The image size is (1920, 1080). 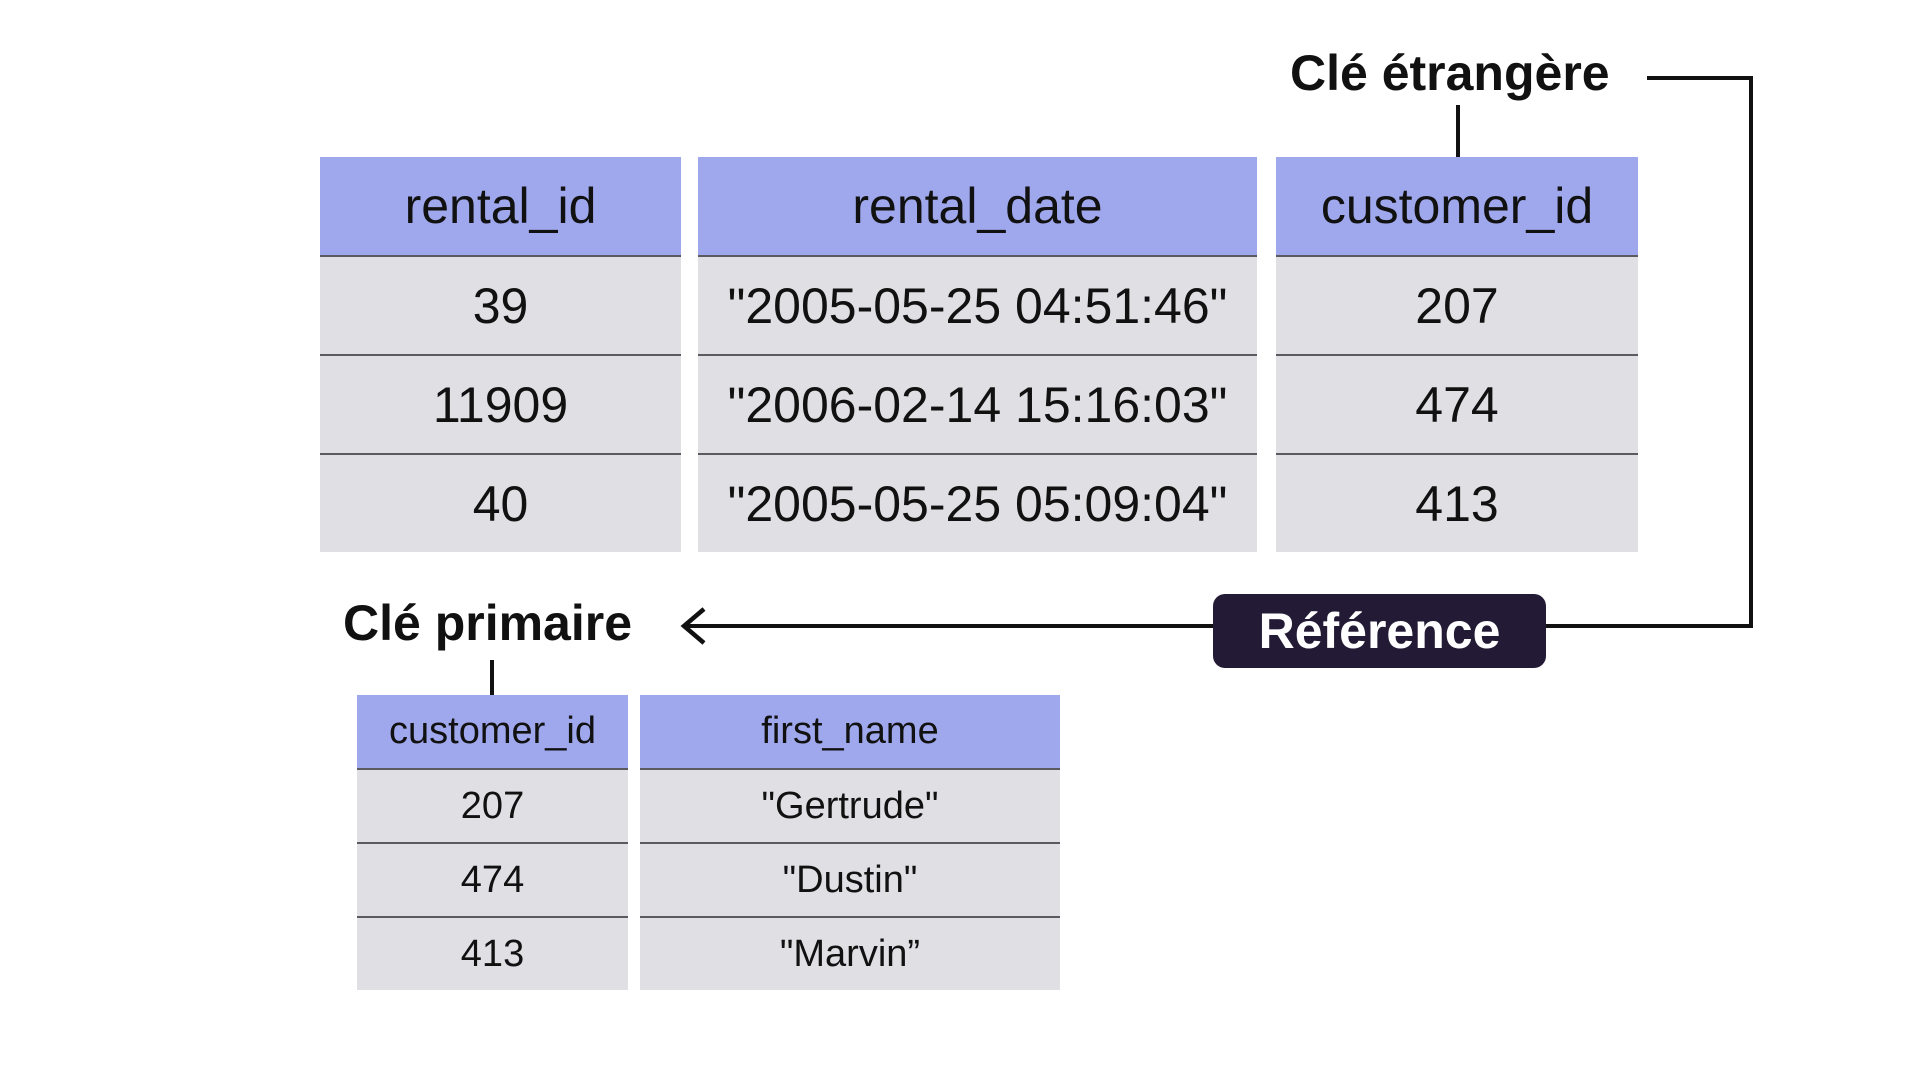 What do you see at coordinates (500, 304) in the screenshot?
I see `table-cell: 39` at bounding box center [500, 304].